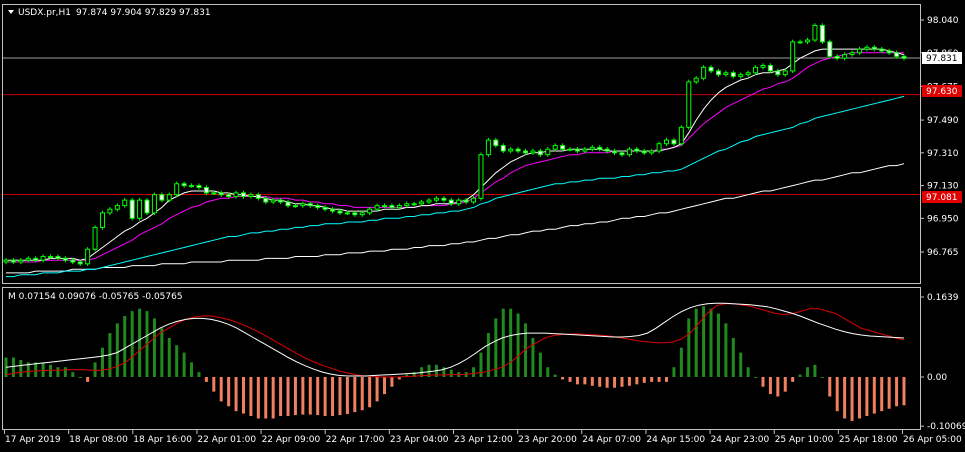 The image size is (965, 452). I want to click on time-tick-label: 22 Apr 17:00, so click(355, 440).